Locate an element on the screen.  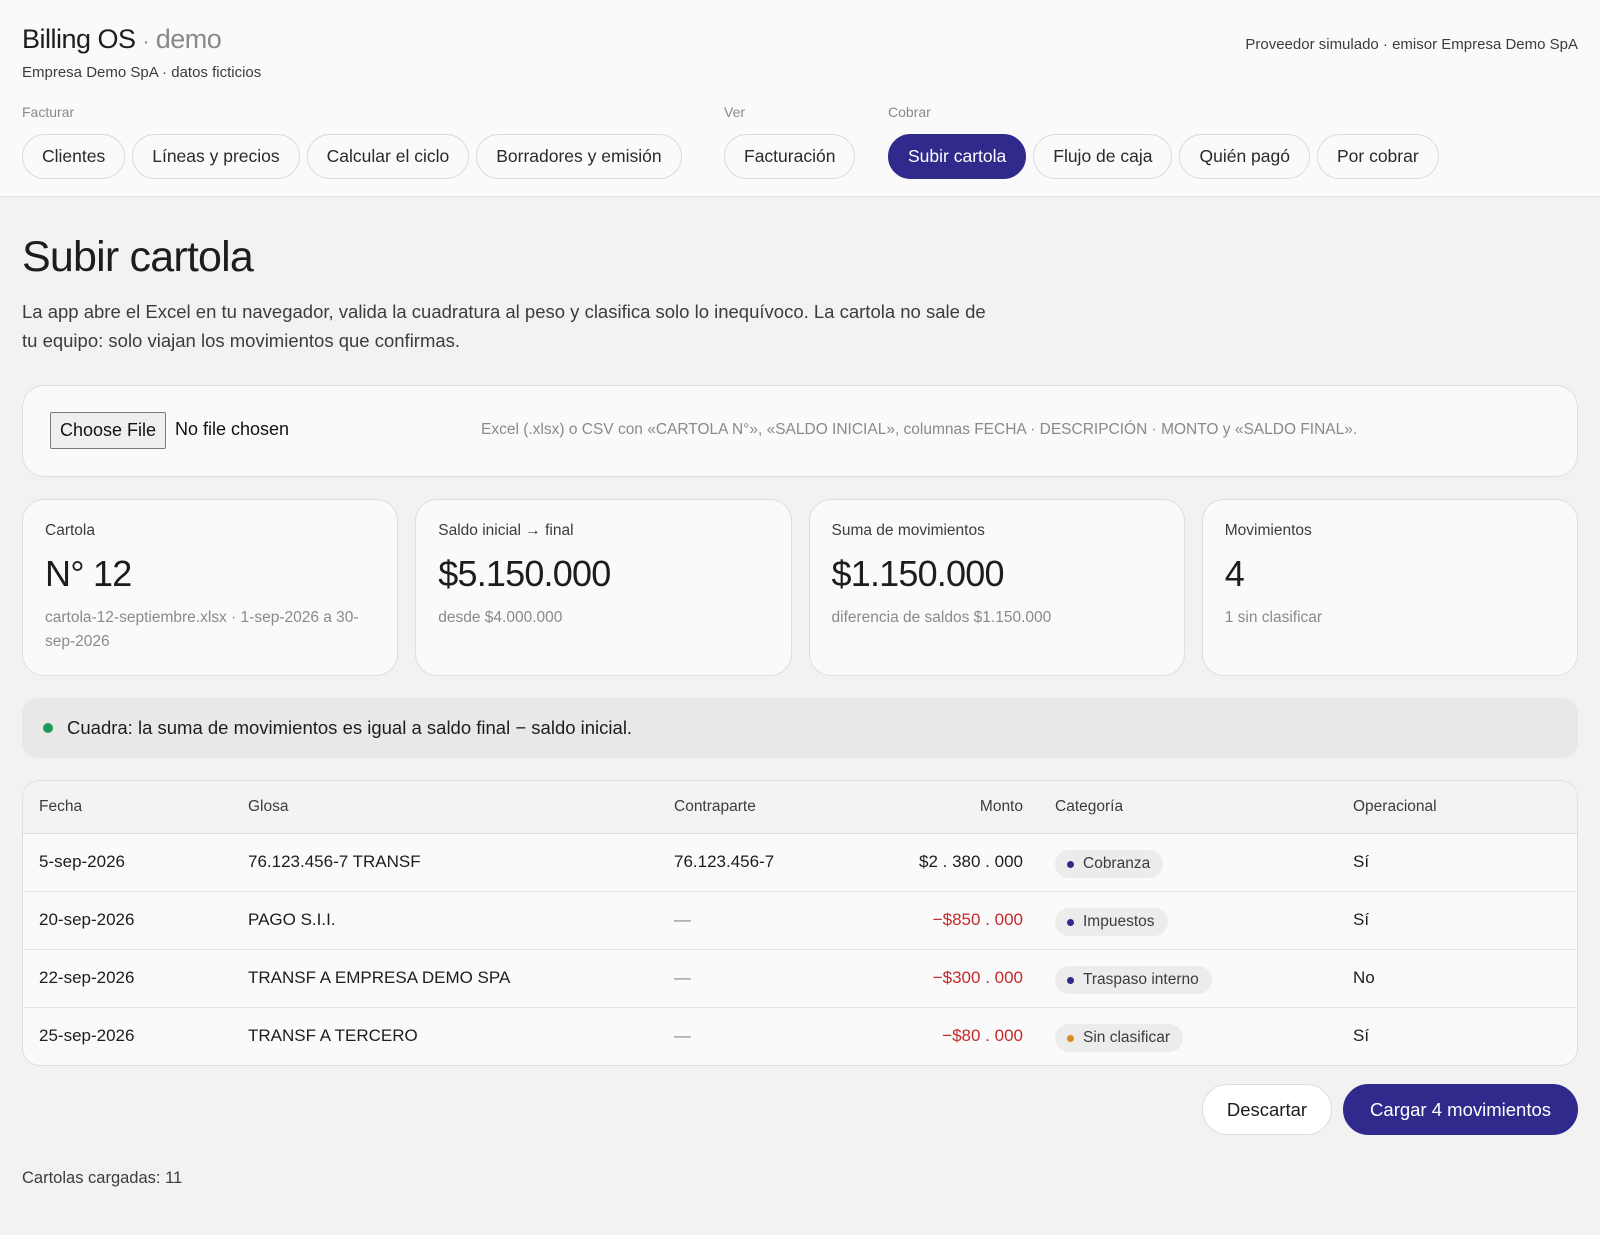
cell-categoria: Traspaso interno is located at coordinates (1188, 978).